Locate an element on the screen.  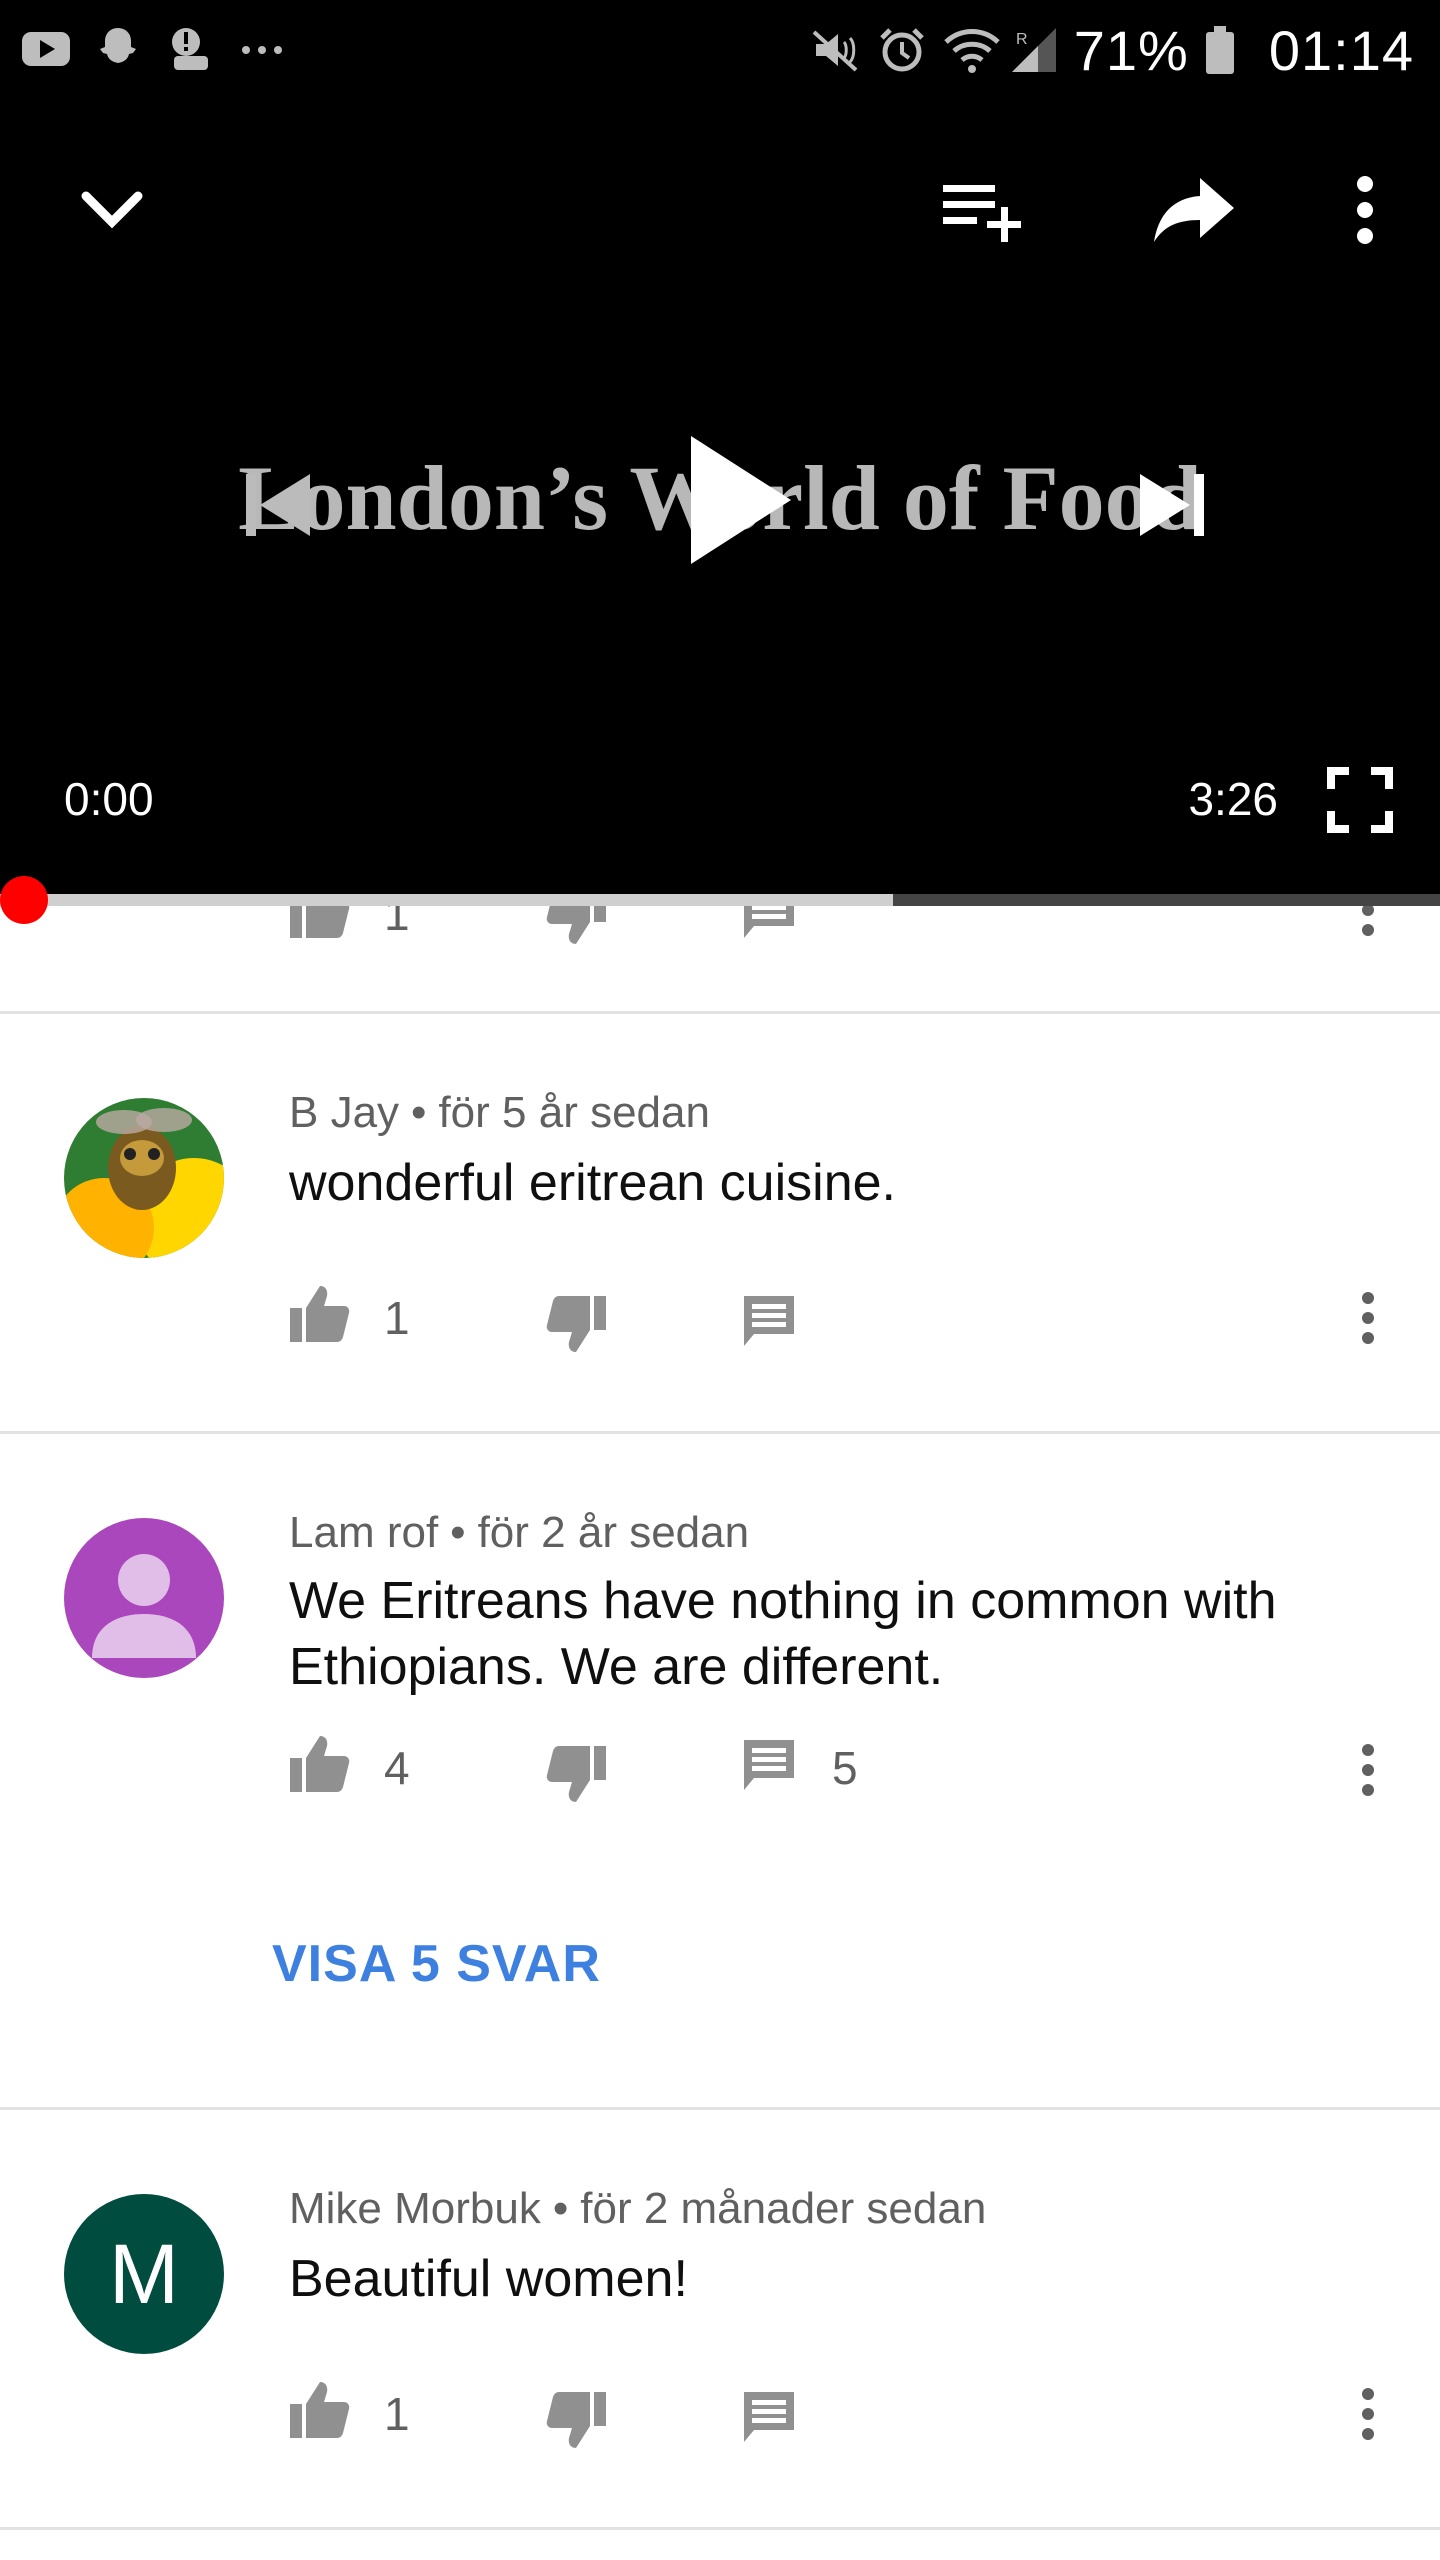
battery-icon is located at coordinates (1229, 50).